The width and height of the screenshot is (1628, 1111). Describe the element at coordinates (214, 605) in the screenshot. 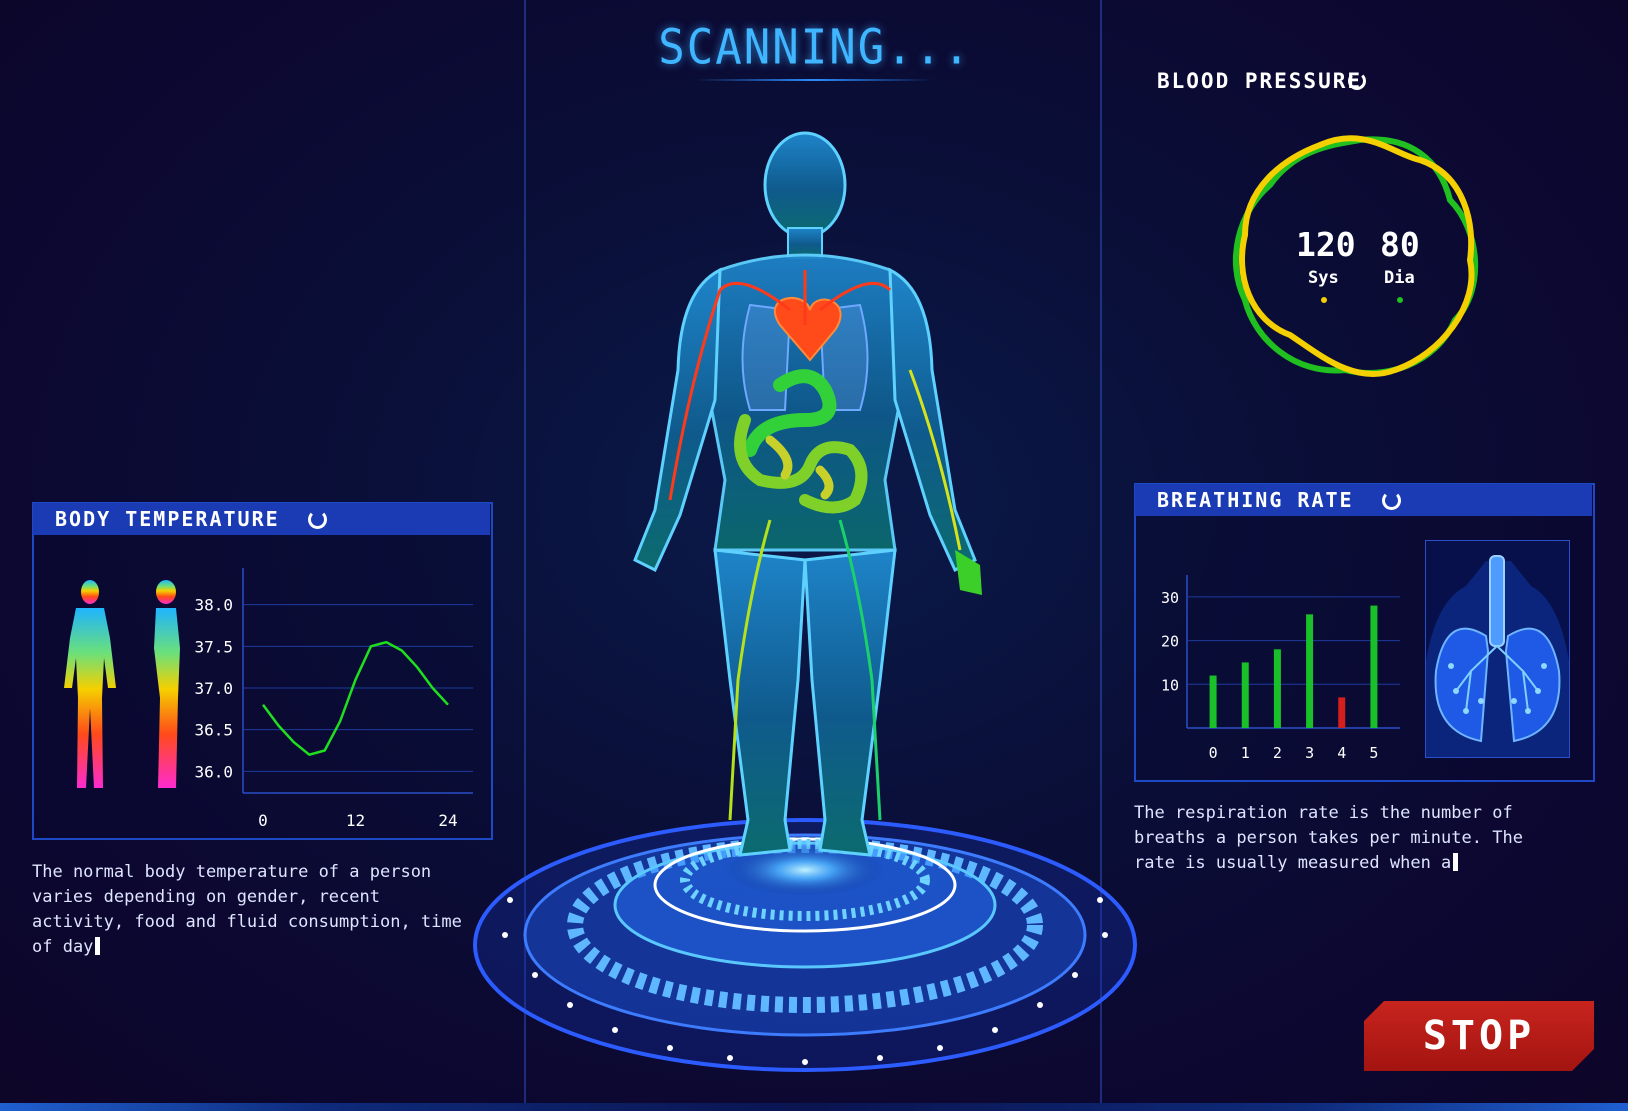

I see `y-tick-label: 38.0` at that location.